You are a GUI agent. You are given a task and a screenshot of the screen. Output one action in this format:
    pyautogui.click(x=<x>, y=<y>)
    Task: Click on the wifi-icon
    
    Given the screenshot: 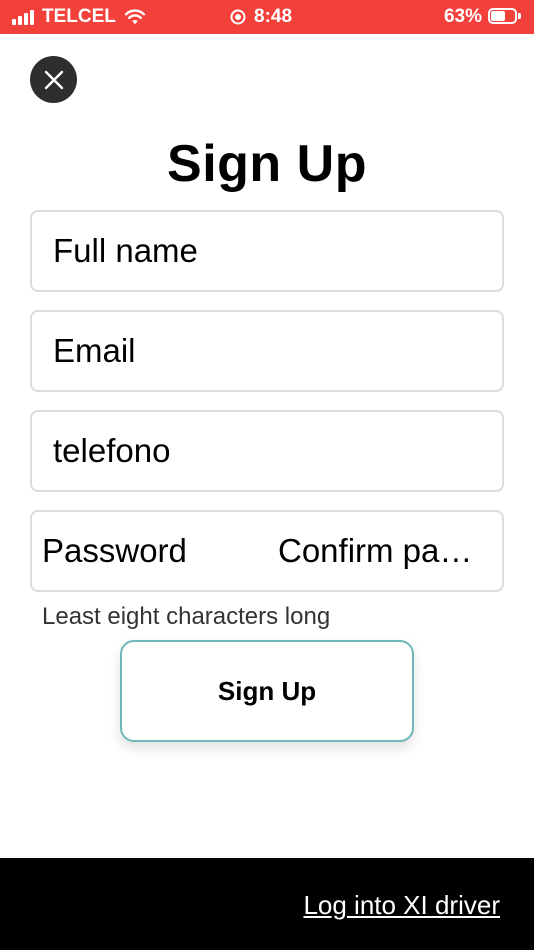 What is the action you would take?
    pyautogui.click(x=135, y=17)
    